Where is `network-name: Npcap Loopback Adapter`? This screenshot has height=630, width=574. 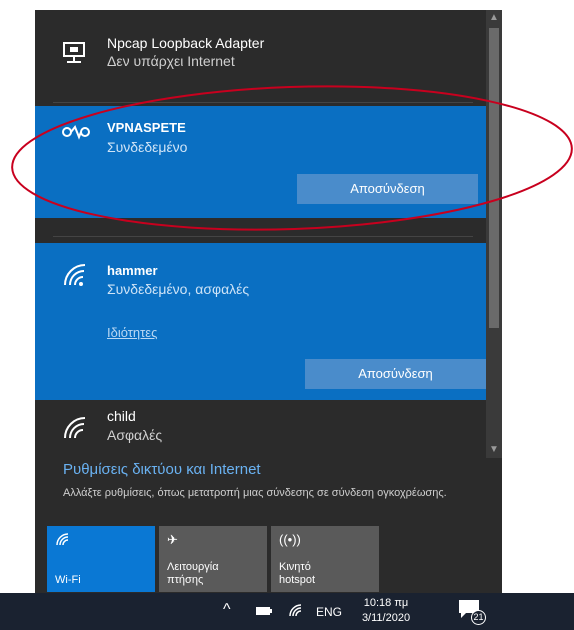 network-name: Npcap Loopback Adapter is located at coordinates (186, 43).